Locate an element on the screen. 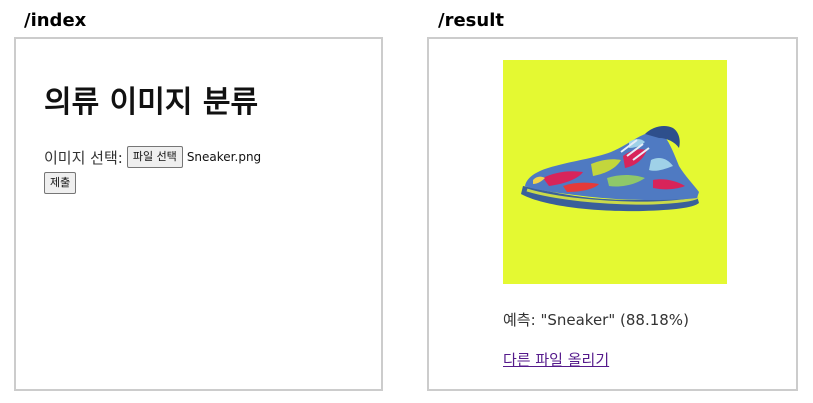 The image size is (813, 403). sneaker-image is located at coordinates (610, 169).